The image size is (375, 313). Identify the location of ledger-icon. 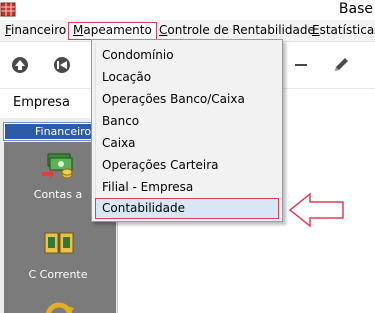
(59, 243).